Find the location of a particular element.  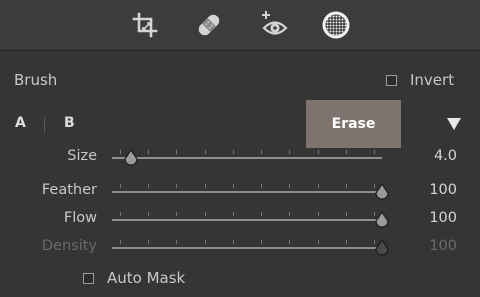

dotted-circle-icon is located at coordinates (336, 25).